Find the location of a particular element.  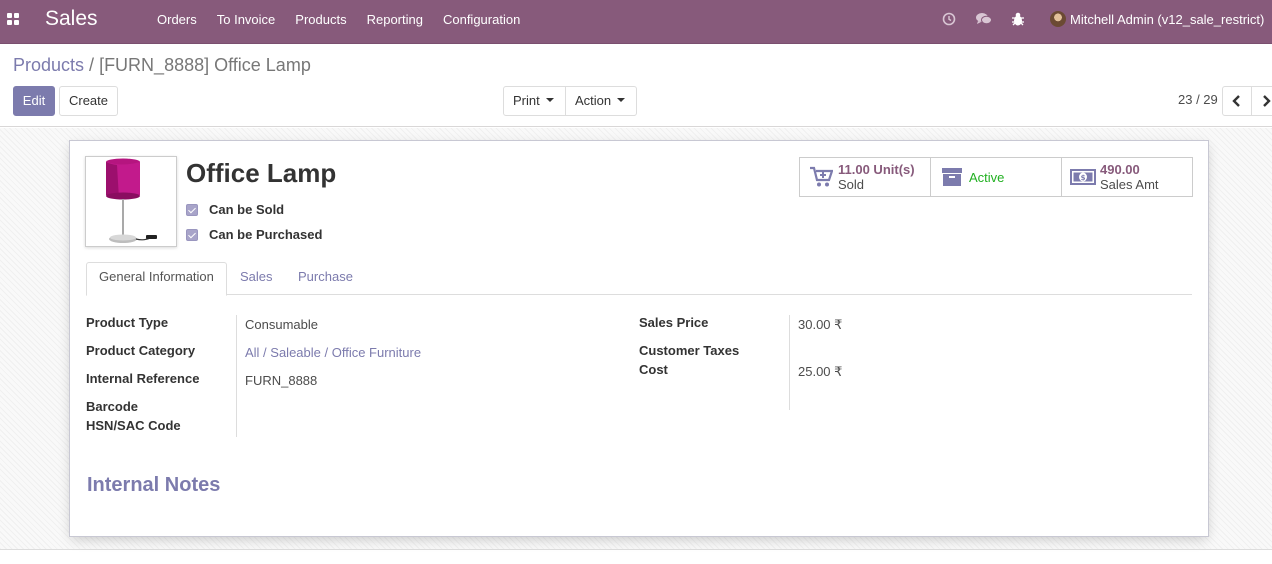

action-dropdown: Action is located at coordinates (601, 101).